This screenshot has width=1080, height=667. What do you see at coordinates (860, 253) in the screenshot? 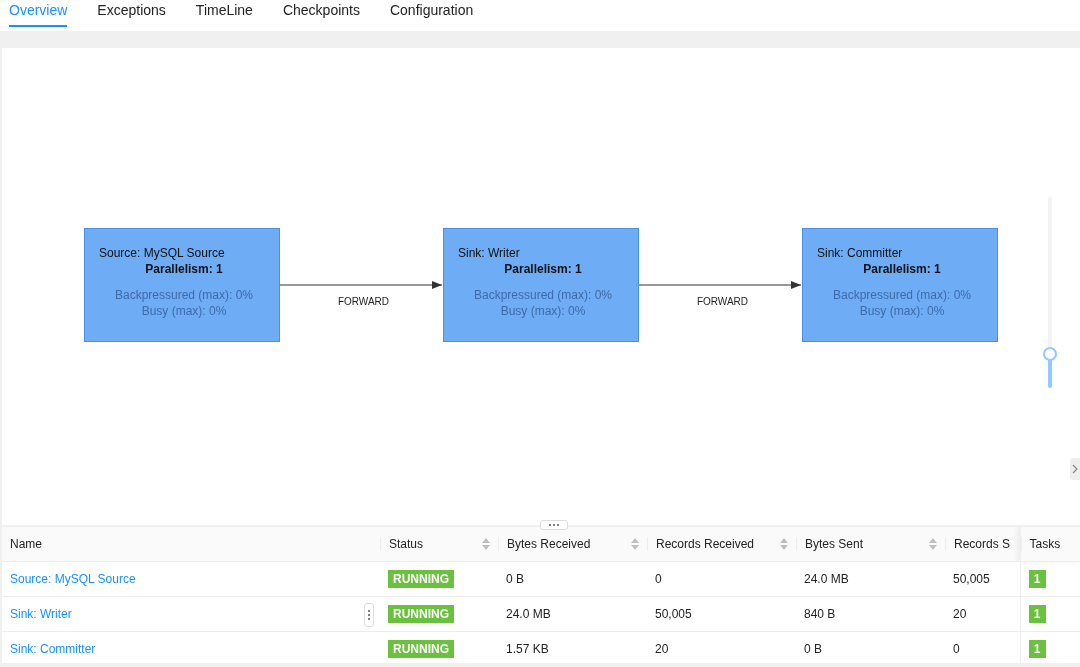
I see `node-title: Sink: Committer` at bounding box center [860, 253].